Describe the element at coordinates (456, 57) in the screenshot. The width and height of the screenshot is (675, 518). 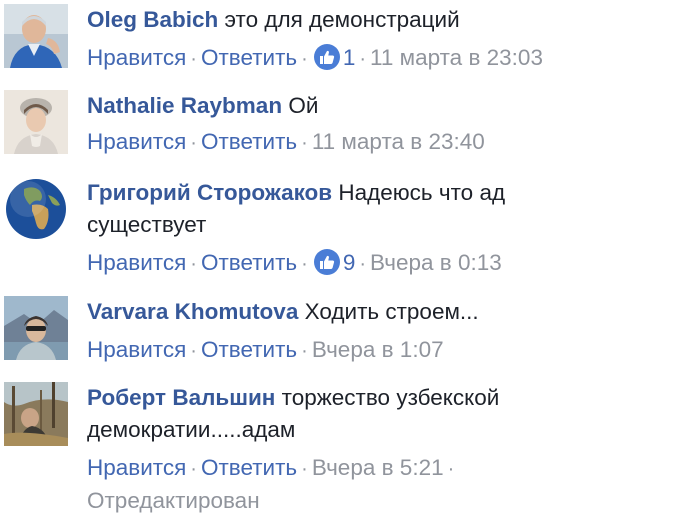
I see `comment-timestamp: 11 марта в 23:03` at that location.